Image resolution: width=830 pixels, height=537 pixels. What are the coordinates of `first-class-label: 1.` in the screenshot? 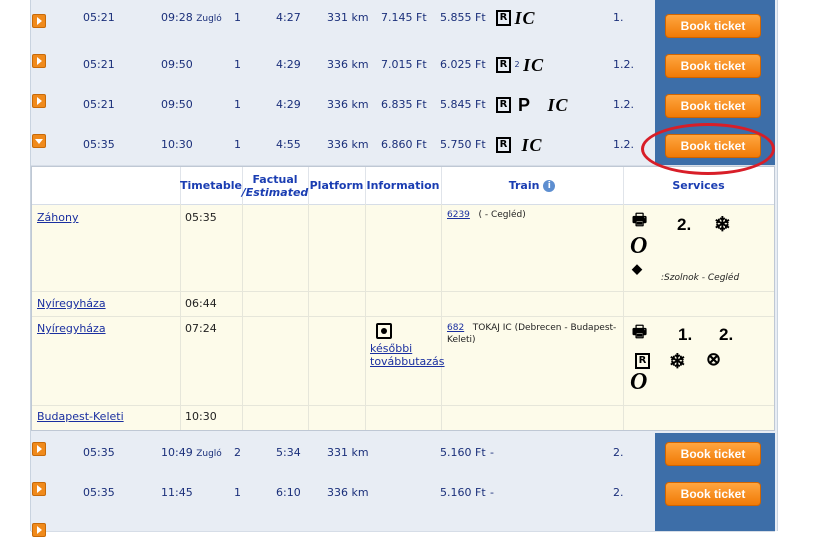 It's located at (685, 334).